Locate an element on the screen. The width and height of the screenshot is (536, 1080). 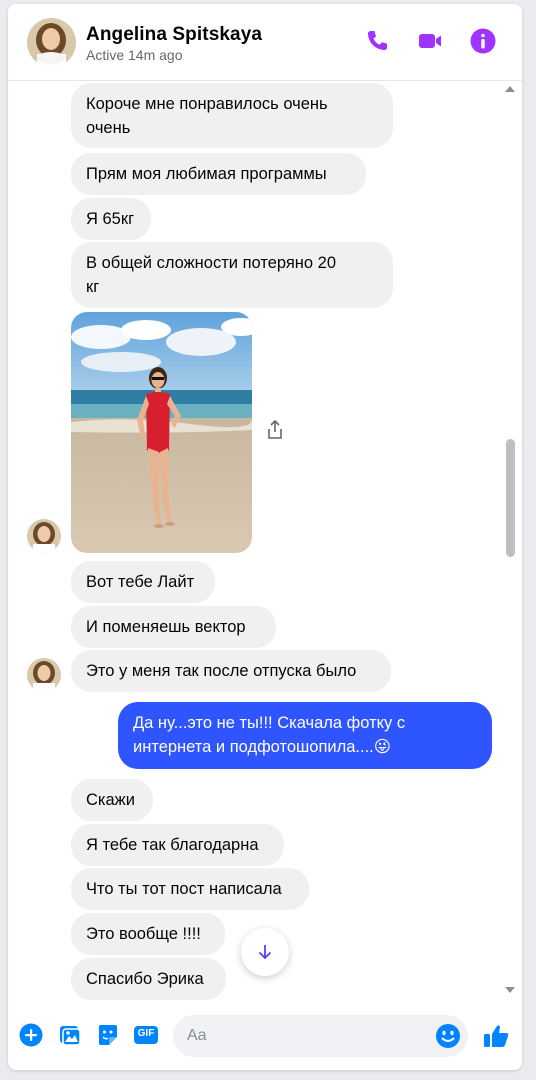
video-call-button is located at coordinates (430, 41).